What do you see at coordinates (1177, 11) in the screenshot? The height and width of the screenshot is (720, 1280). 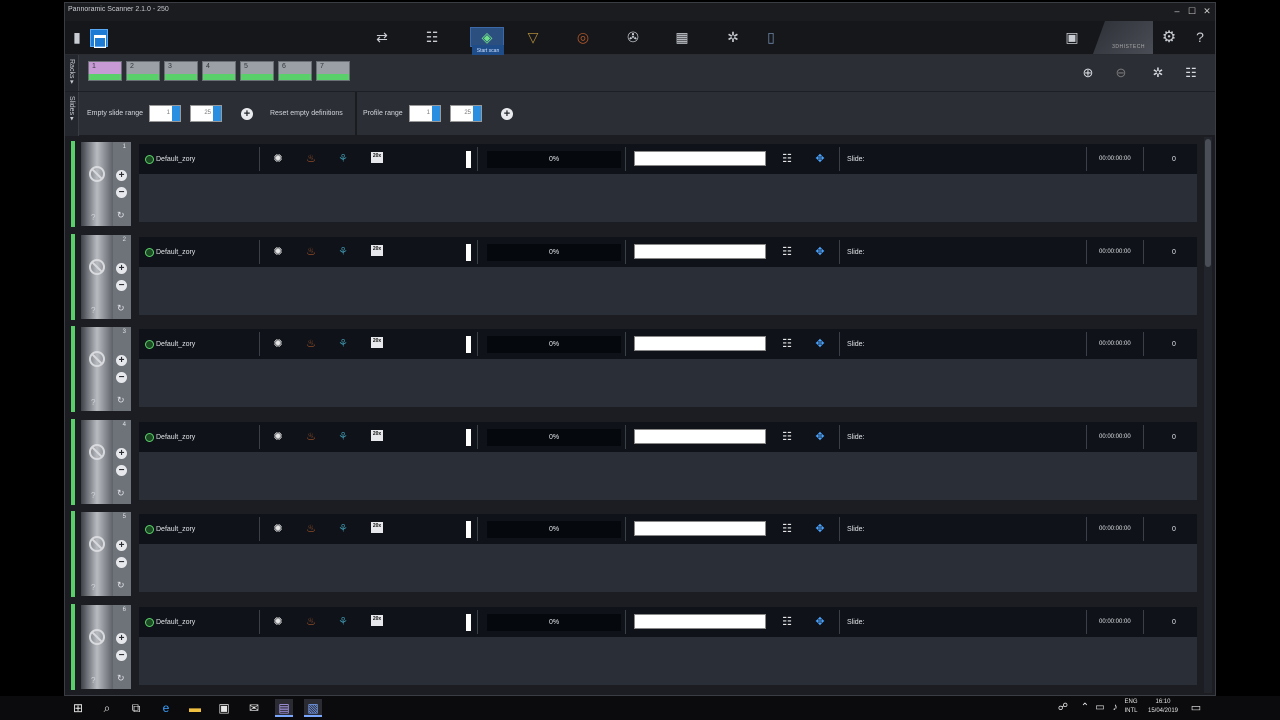 I see `minimize-button: –` at bounding box center [1177, 11].